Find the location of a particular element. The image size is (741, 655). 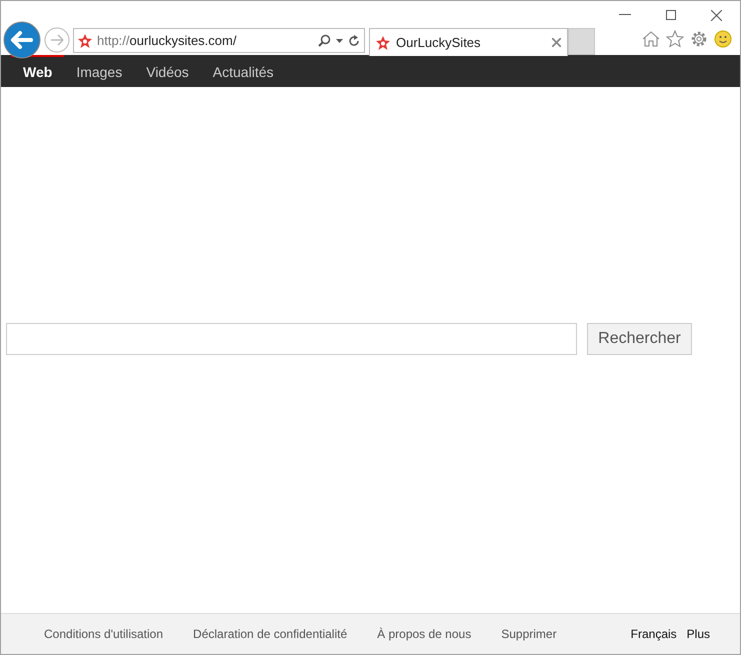

nav-tab: Vidéos is located at coordinates (167, 71).